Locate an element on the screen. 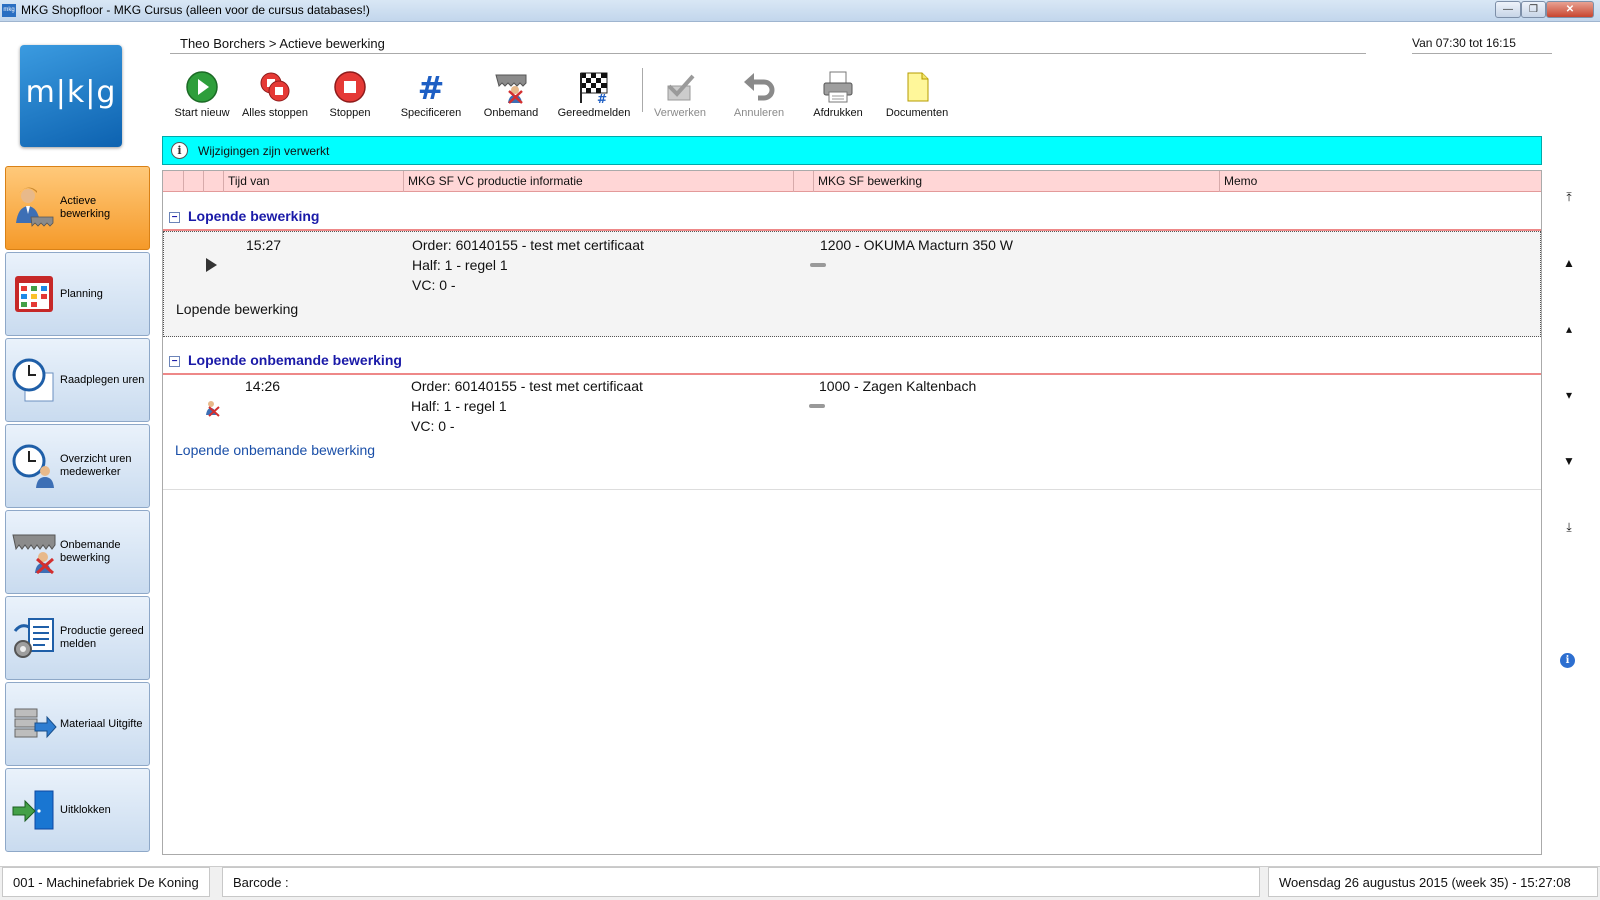 The height and width of the screenshot is (900, 1600). tool-label: Onbemand is located at coordinates (511, 113).